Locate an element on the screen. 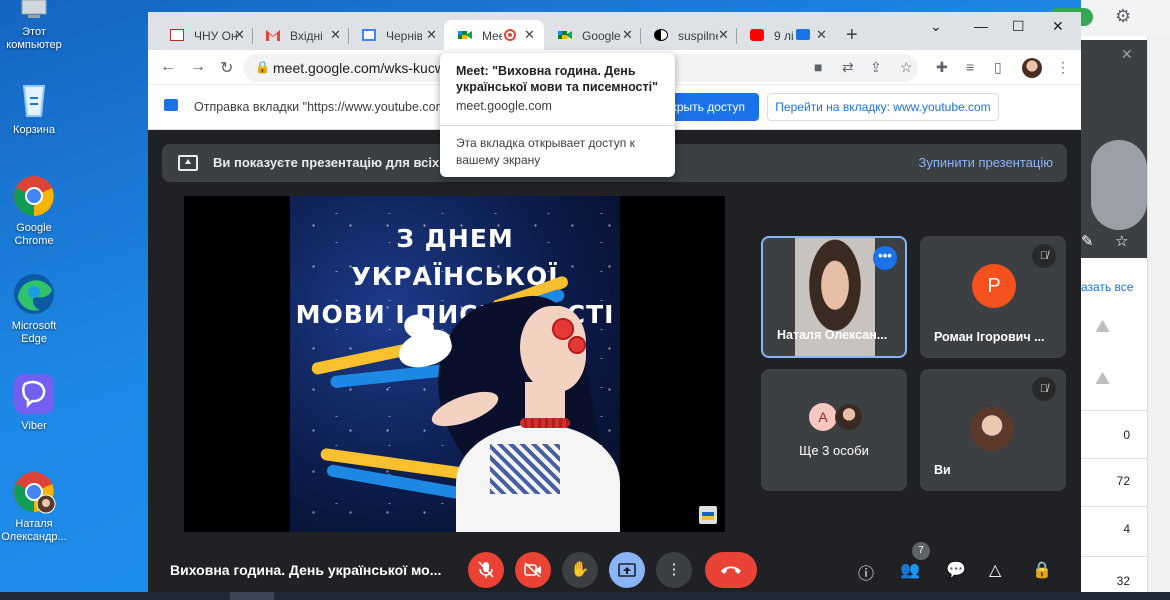  reload-icon: ↻ is located at coordinates (226, 68).